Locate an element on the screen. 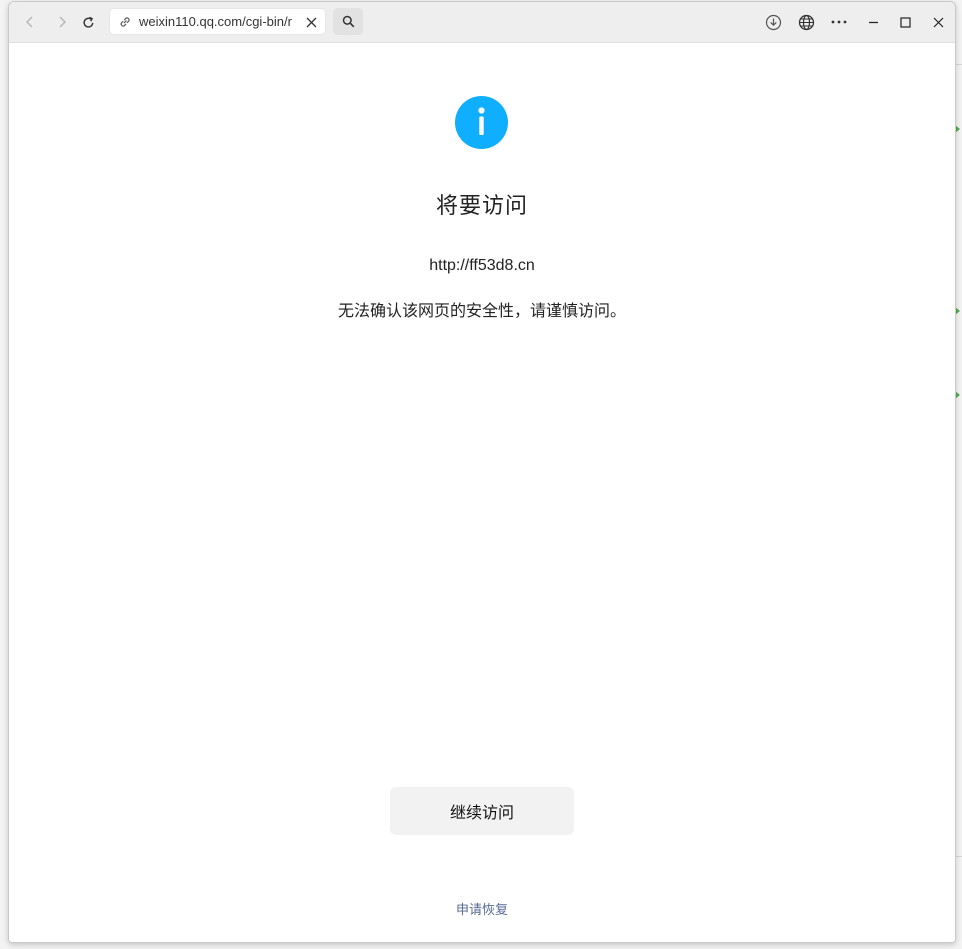  more-icon is located at coordinates (839, 22).